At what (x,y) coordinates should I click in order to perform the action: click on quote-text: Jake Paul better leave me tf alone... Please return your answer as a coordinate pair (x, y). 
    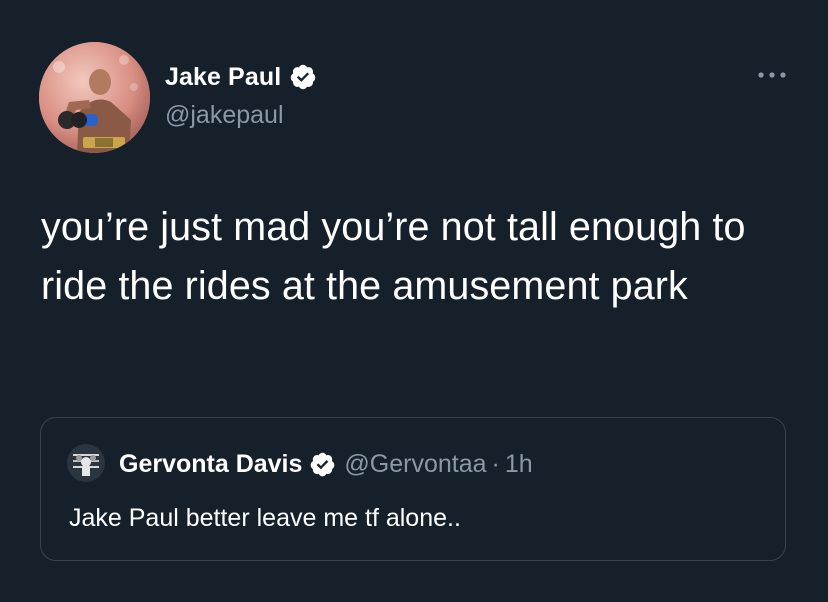
    Looking at the image, I should click on (265, 518).